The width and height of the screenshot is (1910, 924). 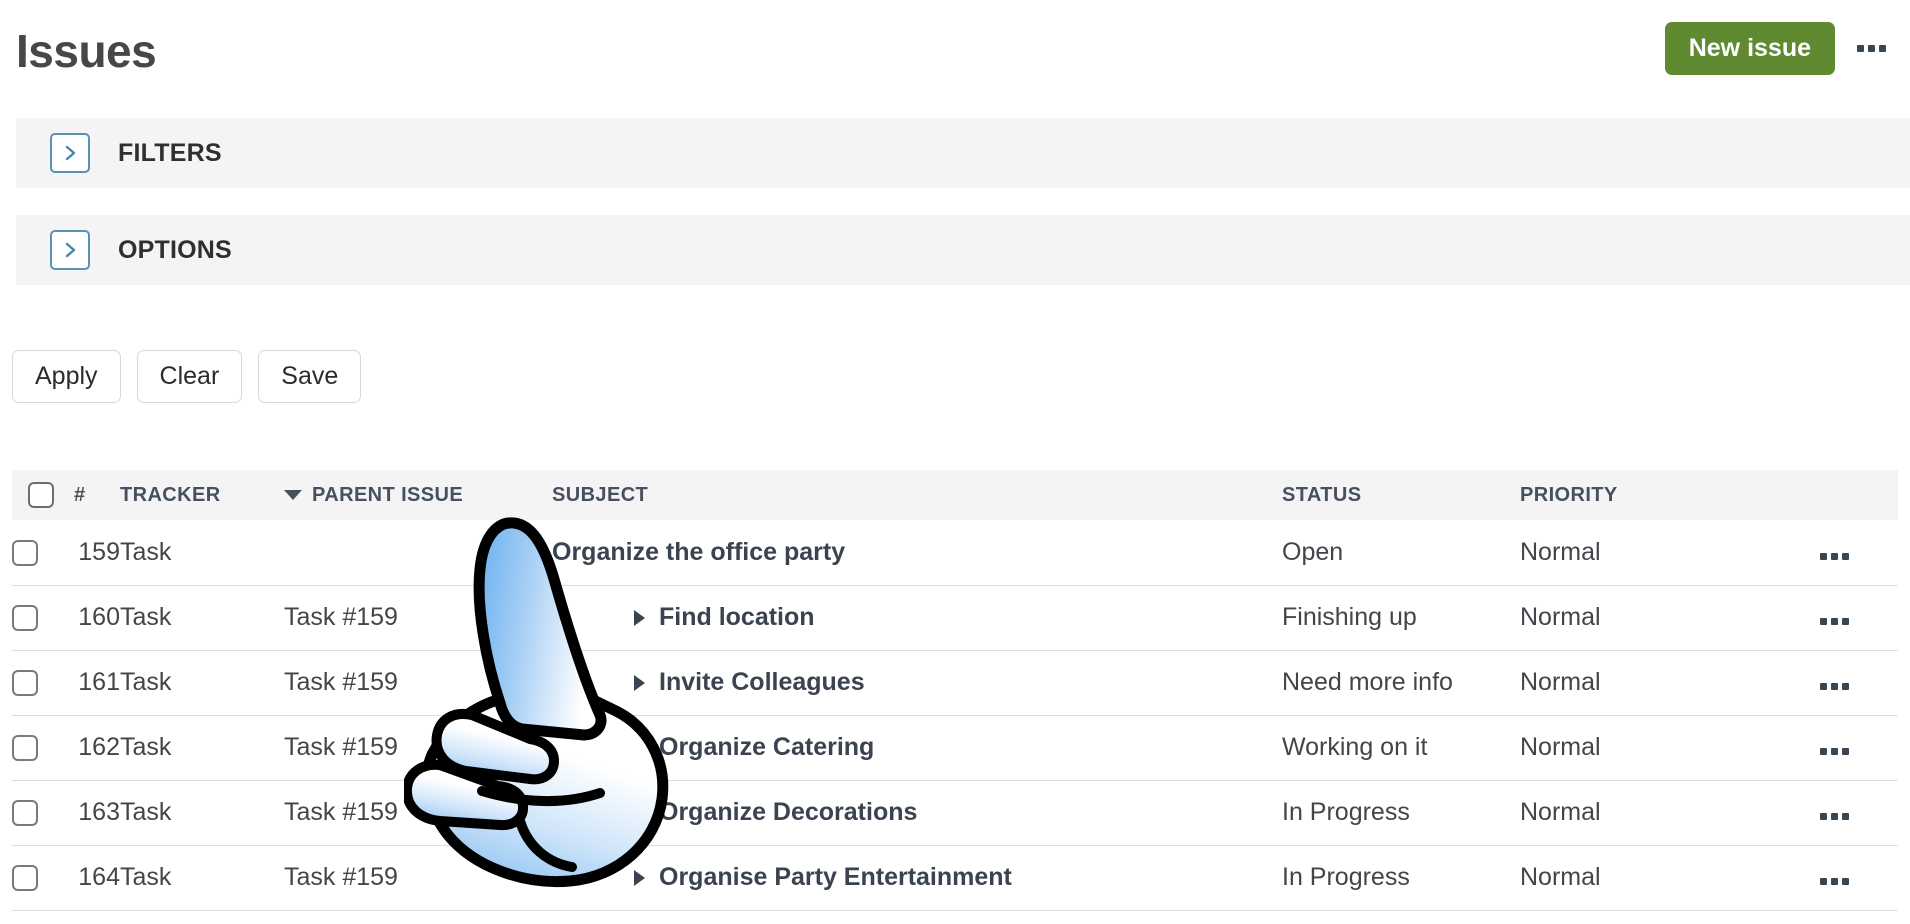 What do you see at coordinates (94, 877) in the screenshot?
I see `issue-id-cell: 164` at bounding box center [94, 877].